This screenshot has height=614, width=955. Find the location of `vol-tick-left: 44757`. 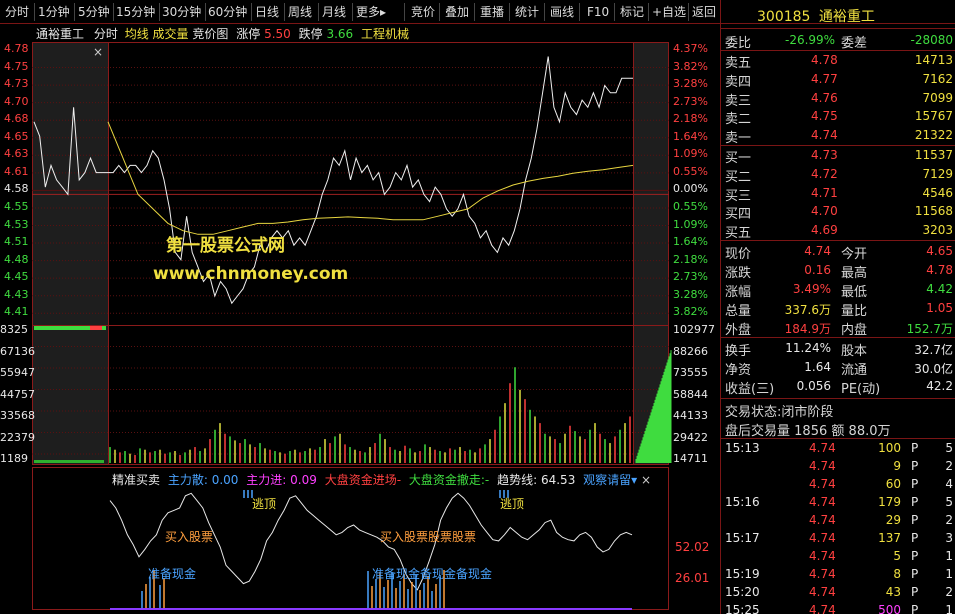

vol-tick-left: 44757 is located at coordinates (17, 394).